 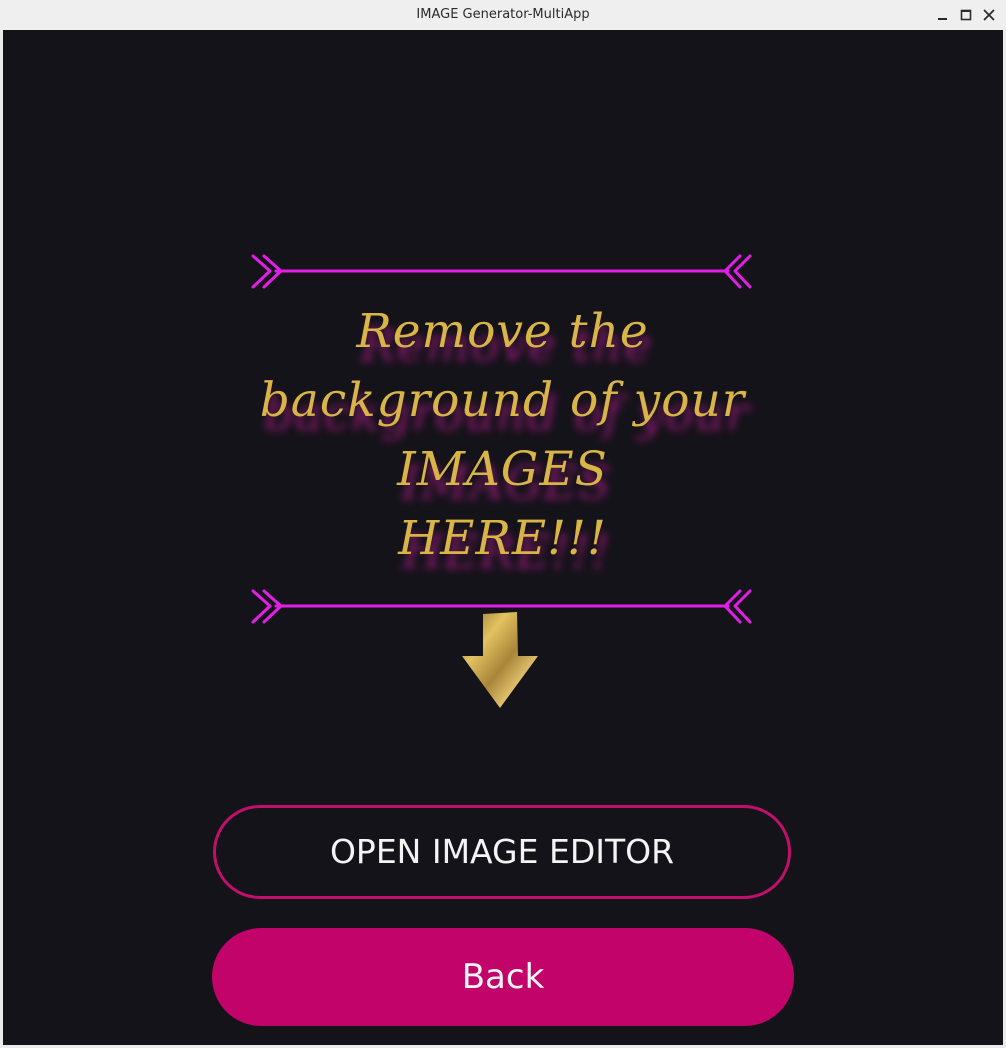 I want to click on headline-line: IMAGES, so click(x=502, y=469).